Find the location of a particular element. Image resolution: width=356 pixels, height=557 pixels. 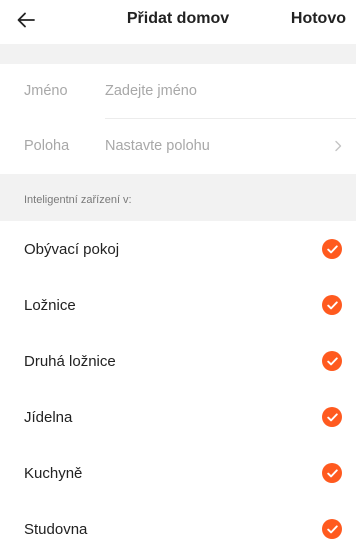

location-input: Nastavte polohu is located at coordinates (157, 146).